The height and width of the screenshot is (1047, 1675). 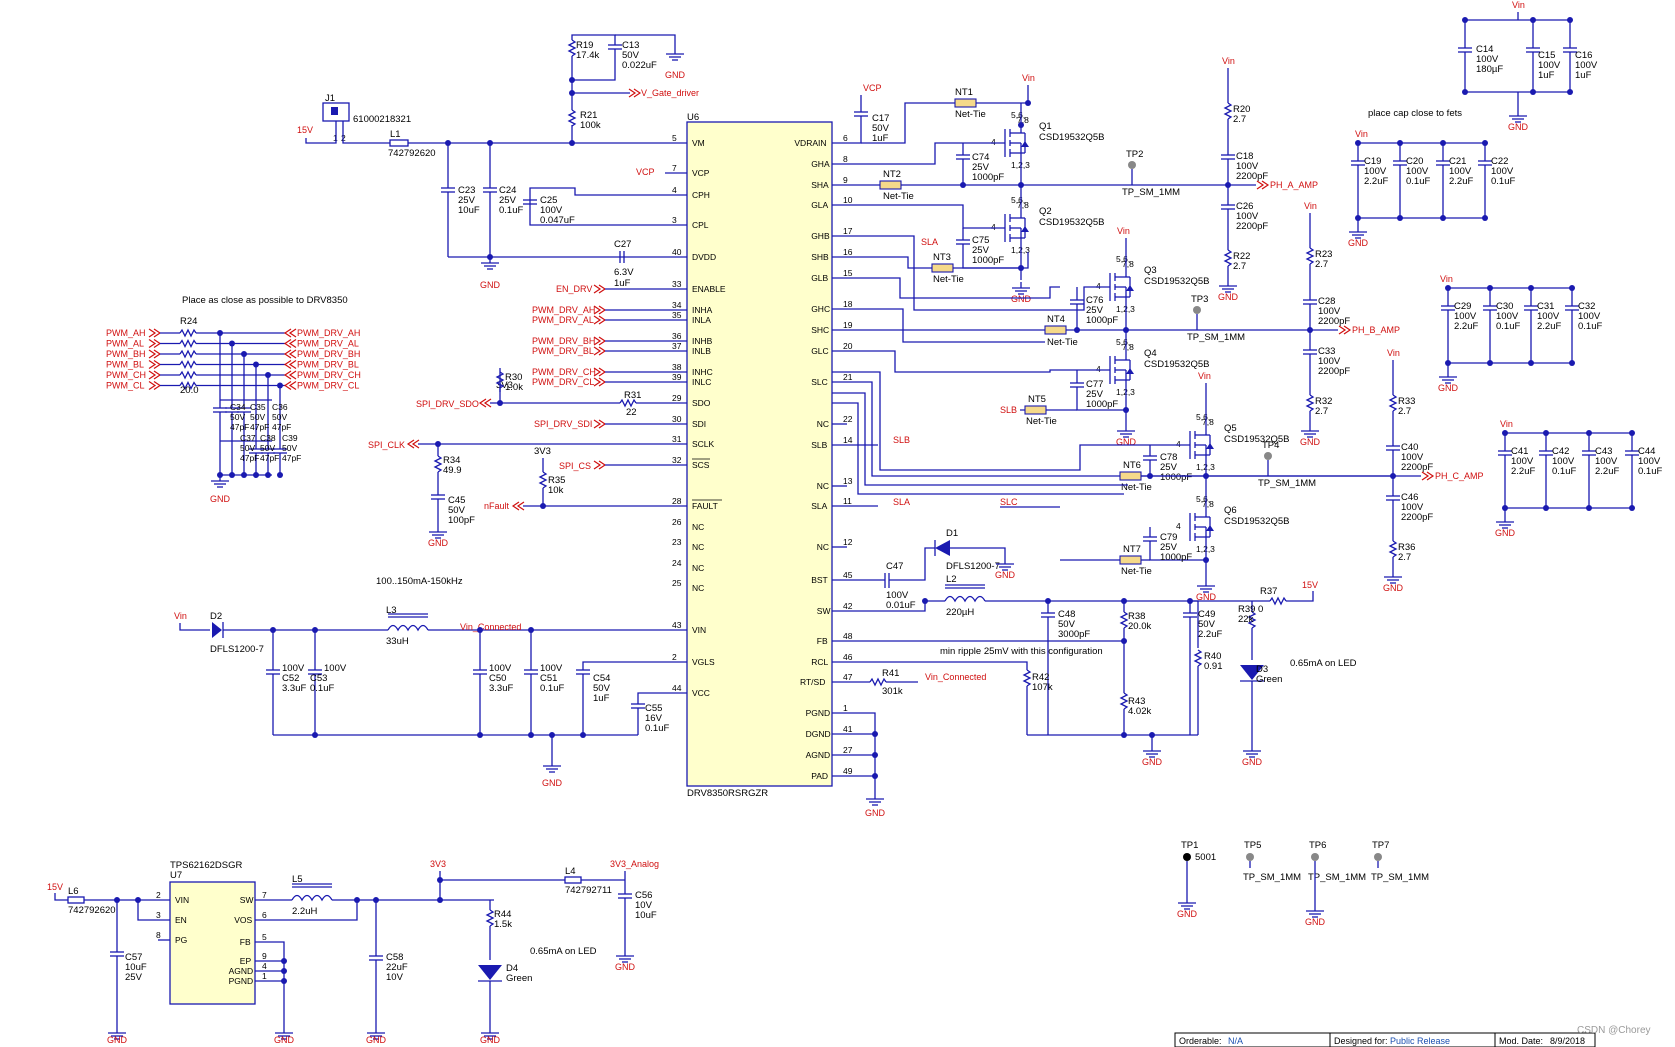 What do you see at coordinates (819, 662) in the screenshot?
I see `u6-pin-label: RCL` at bounding box center [819, 662].